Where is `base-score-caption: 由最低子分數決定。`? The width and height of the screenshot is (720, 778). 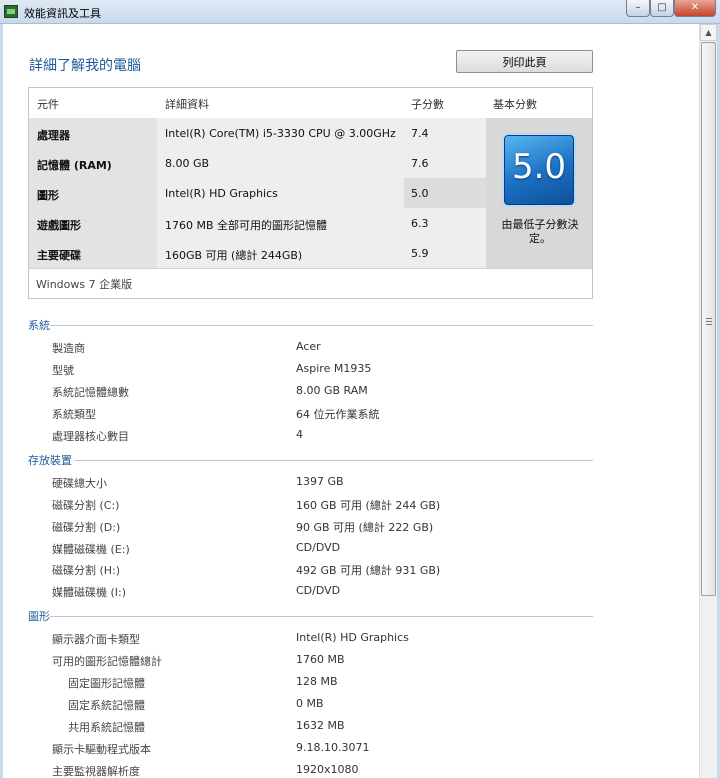
base-score-caption: 由最低子分數決定。 is located at coordinates (540, 231).